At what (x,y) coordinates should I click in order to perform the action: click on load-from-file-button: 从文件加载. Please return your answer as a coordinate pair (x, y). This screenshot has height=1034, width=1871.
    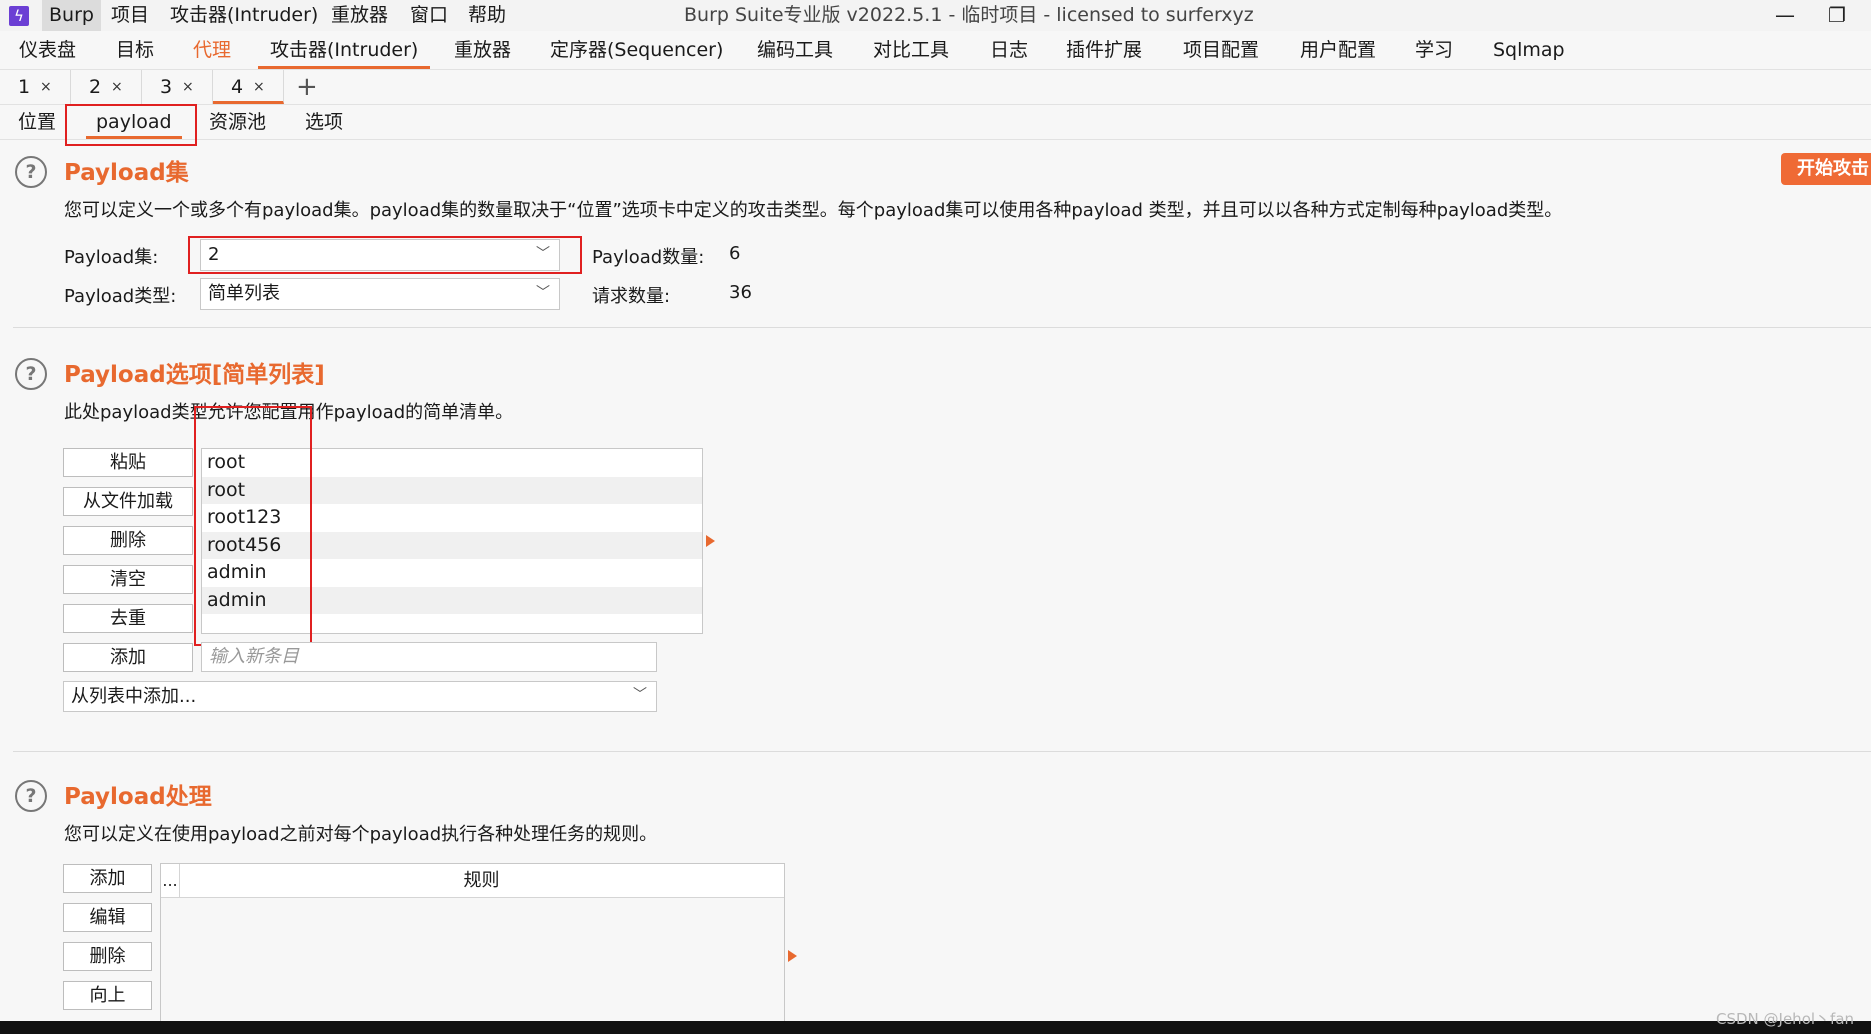
    Looking at the image, I should click on (128, 501).